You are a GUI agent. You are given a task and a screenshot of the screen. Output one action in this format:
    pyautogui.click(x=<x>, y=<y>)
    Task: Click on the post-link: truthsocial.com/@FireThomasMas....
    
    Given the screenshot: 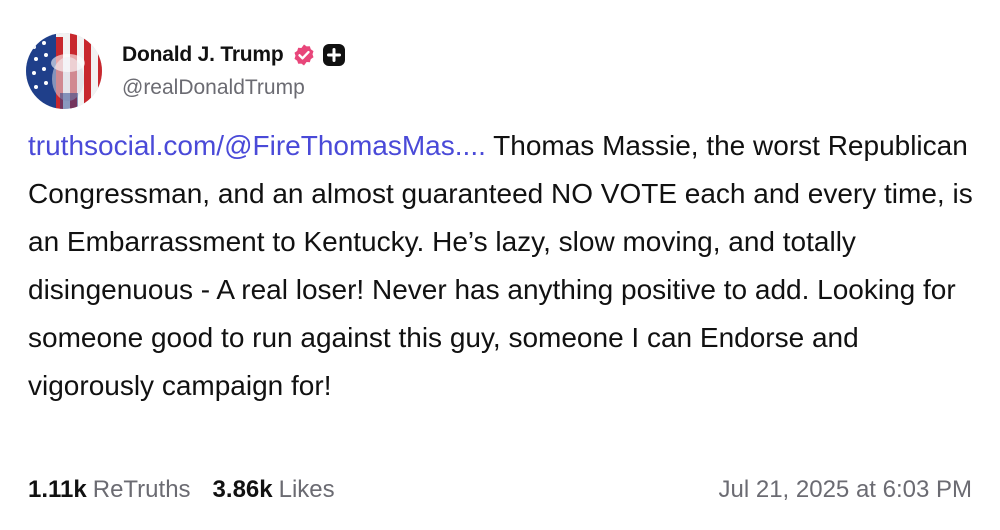 What is the action you would take?
    pyautogui.click(x=257, y=145)
    